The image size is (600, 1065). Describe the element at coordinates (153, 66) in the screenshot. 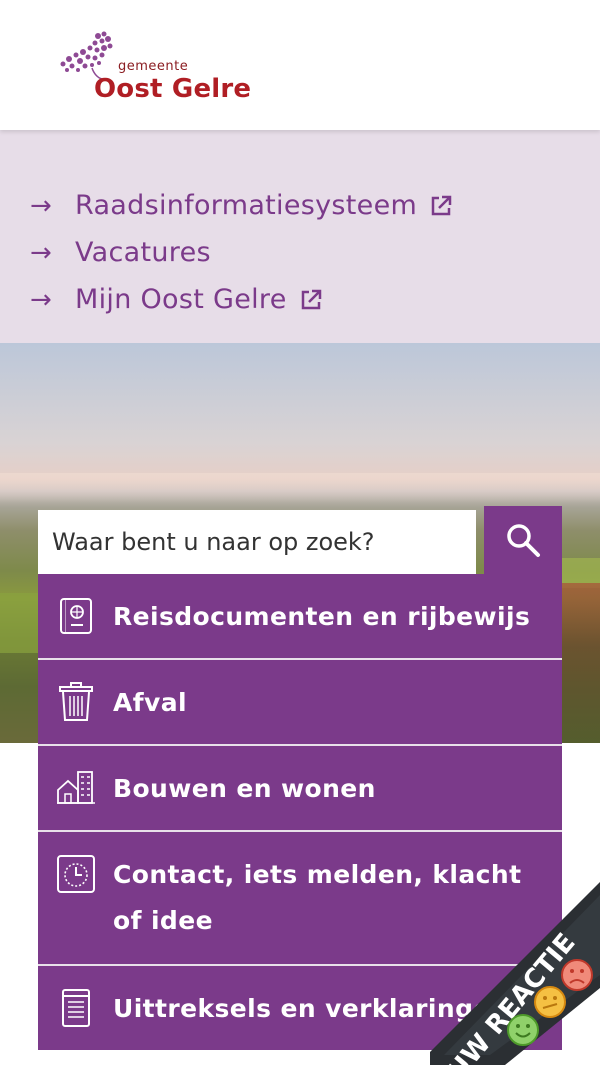

I see `logo-subtitle: gemeente` at that location.